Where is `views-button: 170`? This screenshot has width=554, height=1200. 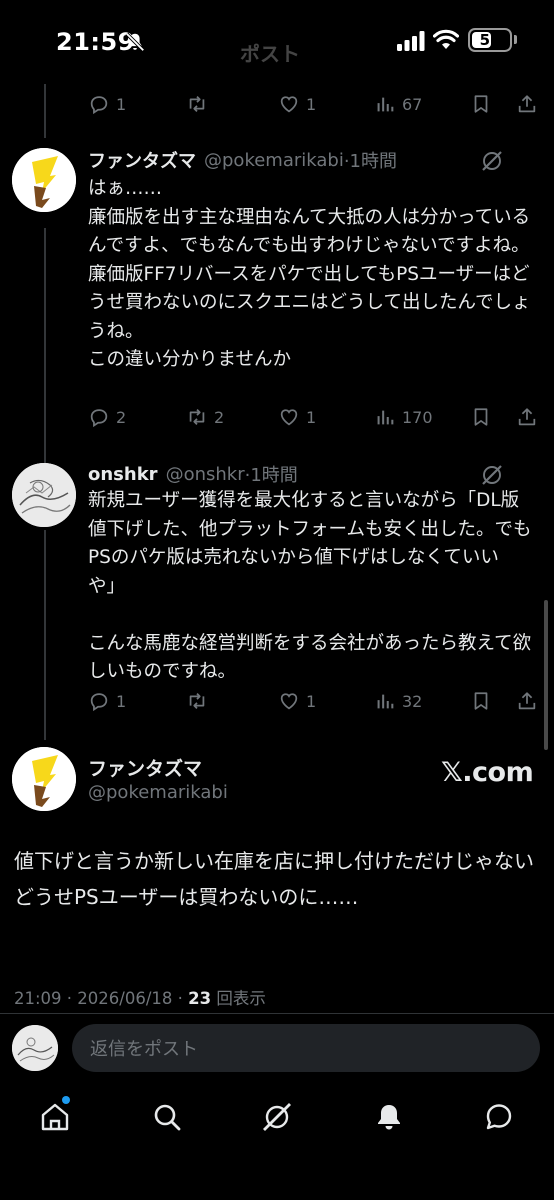 views-button: 170 is located at coordinates (403, 417).